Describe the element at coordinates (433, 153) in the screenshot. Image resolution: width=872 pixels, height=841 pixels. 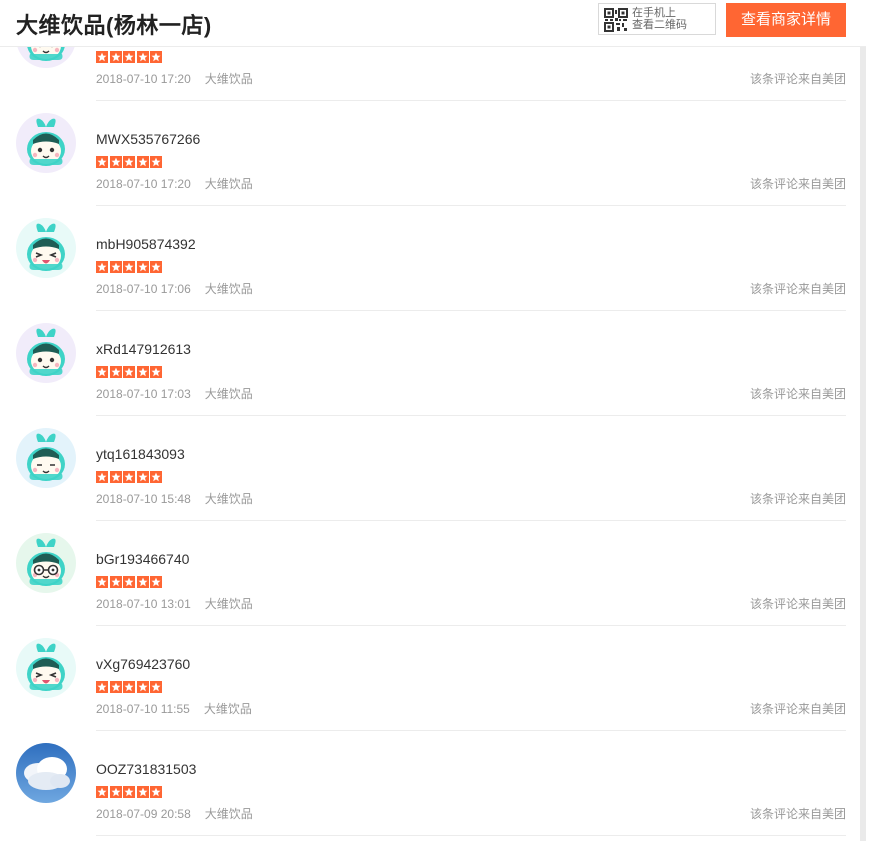
I see `review-item: MWX535767266 2018-07-10 17:20 大维饮品 该条评论来自美团` at that location.